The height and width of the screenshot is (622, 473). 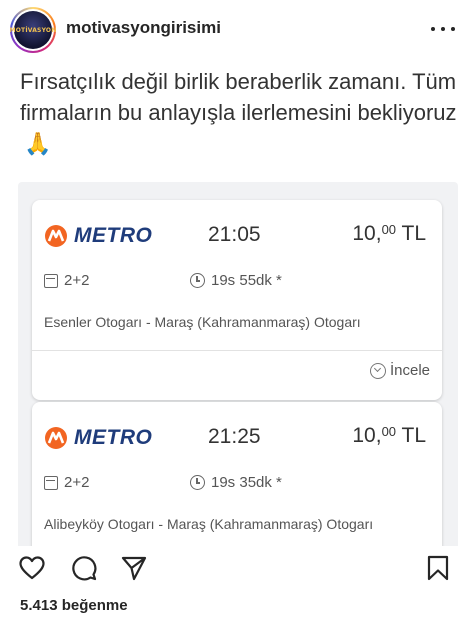 What do you see at coordinates (236, 568) in the screenshot?
I see `post-actions` at bounding box center [236, 568].